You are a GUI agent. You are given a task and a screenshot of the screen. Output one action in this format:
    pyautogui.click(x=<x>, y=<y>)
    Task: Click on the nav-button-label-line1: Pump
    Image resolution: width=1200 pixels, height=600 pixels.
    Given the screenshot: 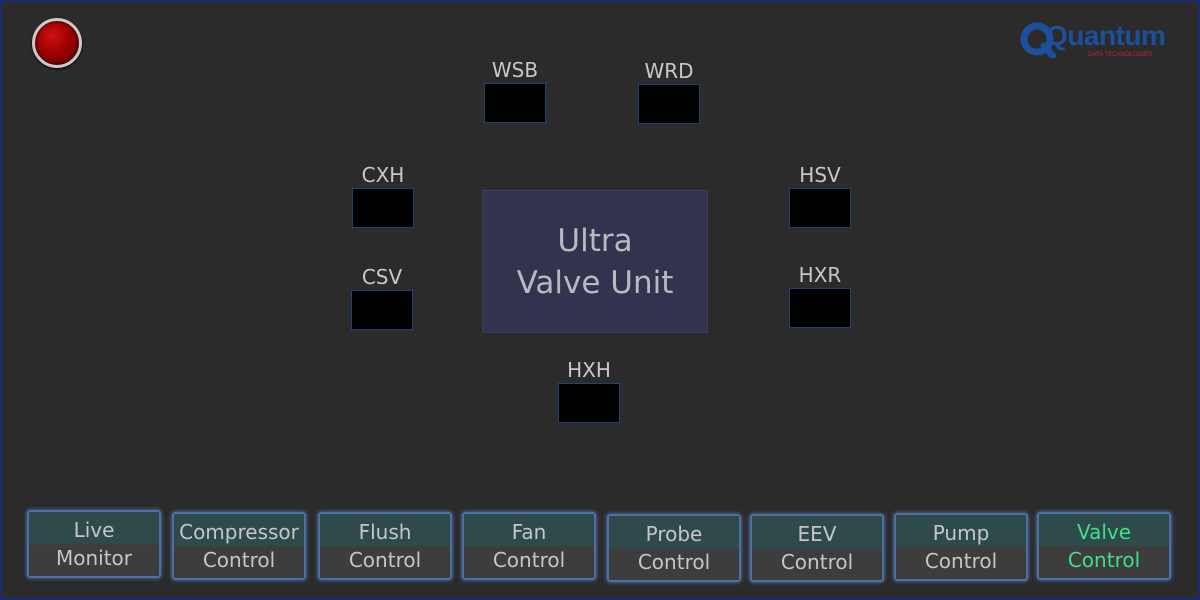 What is the action you would take?
    pyautogui.click(x=961, y=533)
    